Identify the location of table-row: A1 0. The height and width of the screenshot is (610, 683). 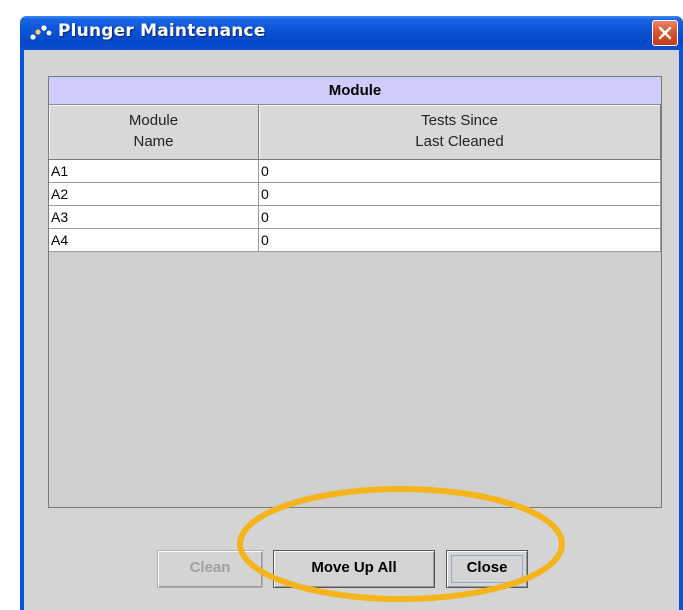
(355, 171).